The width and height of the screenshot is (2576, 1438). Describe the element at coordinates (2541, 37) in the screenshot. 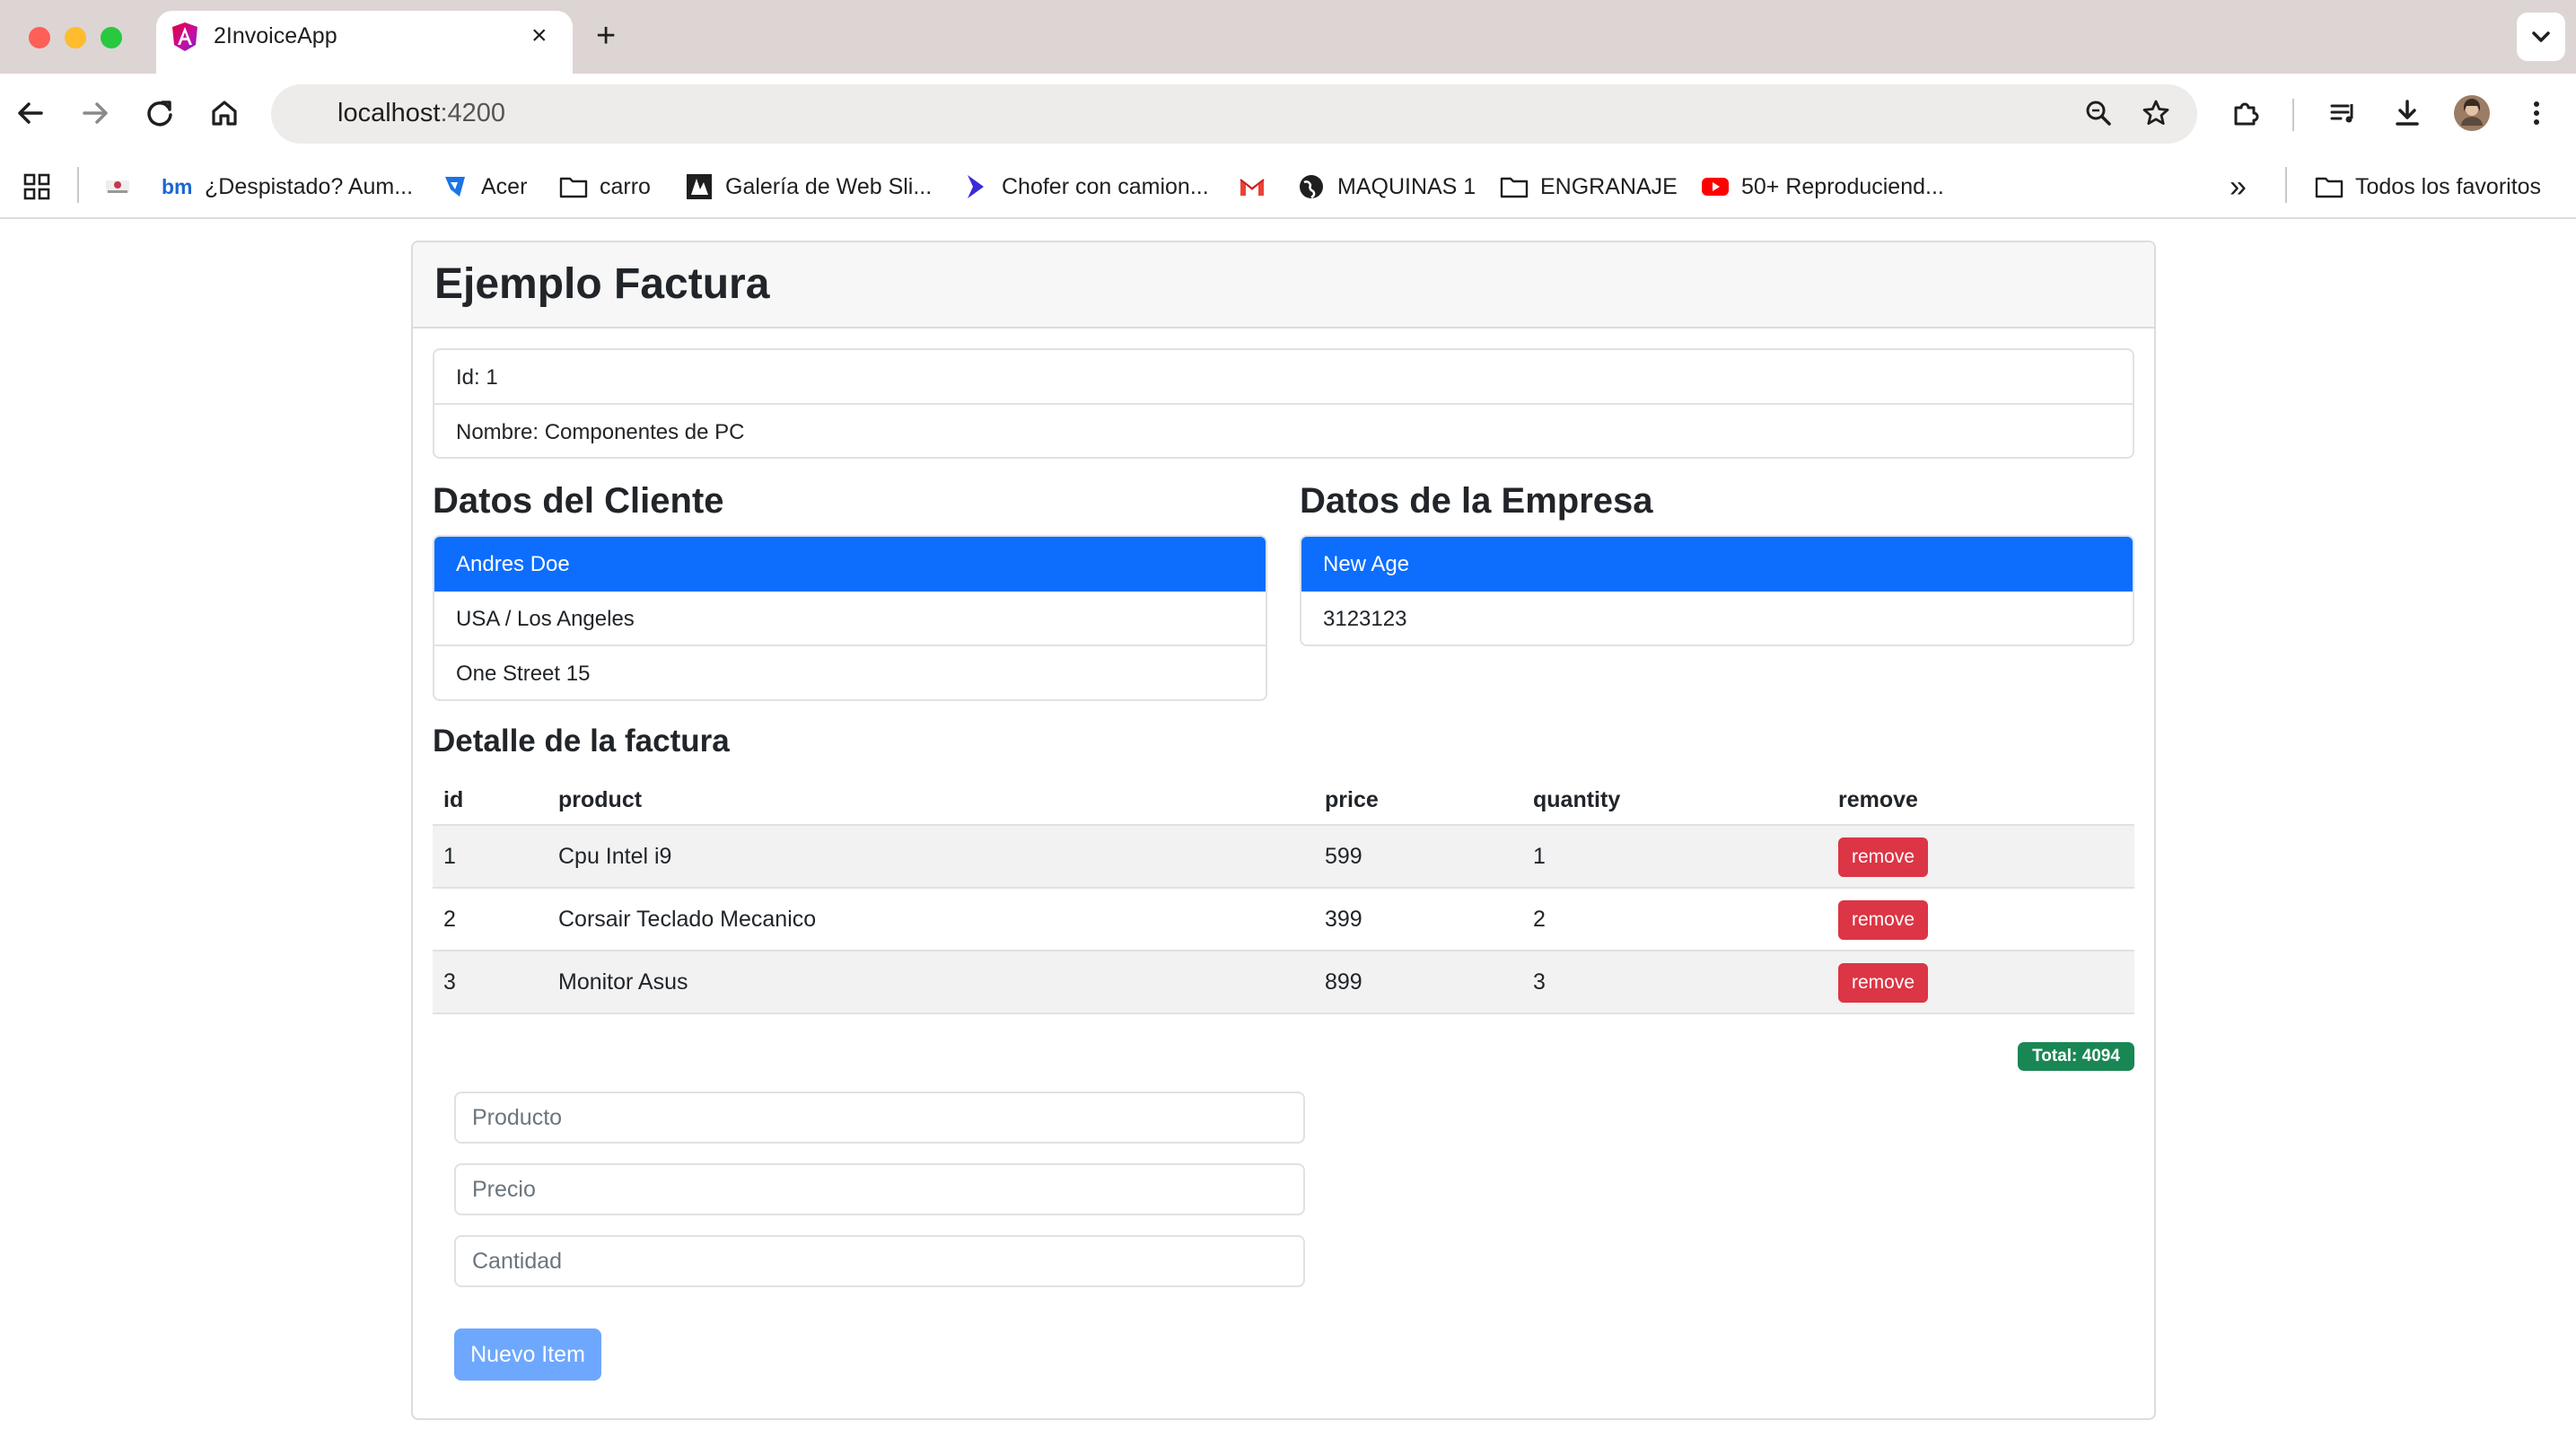

I see `tab-search-button` at that location.